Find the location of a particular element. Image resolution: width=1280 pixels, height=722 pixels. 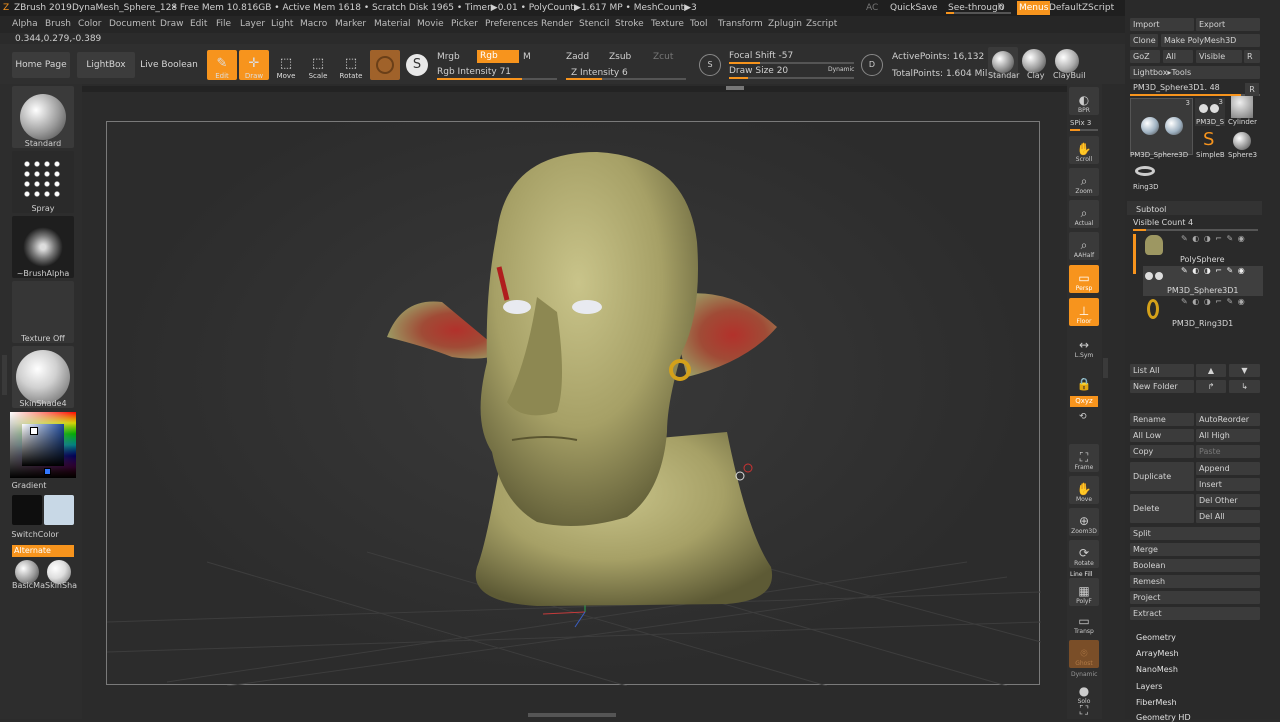

zadd-toggle: Zadd is located at coordinates (577, 57).